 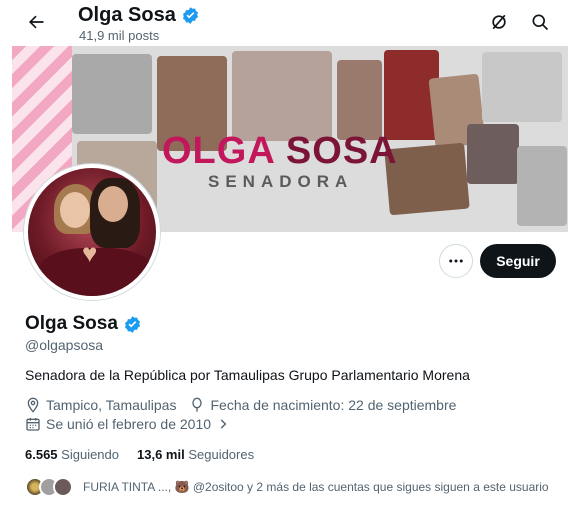 I want to click on calendar-icon, so click(x=33, y=424).